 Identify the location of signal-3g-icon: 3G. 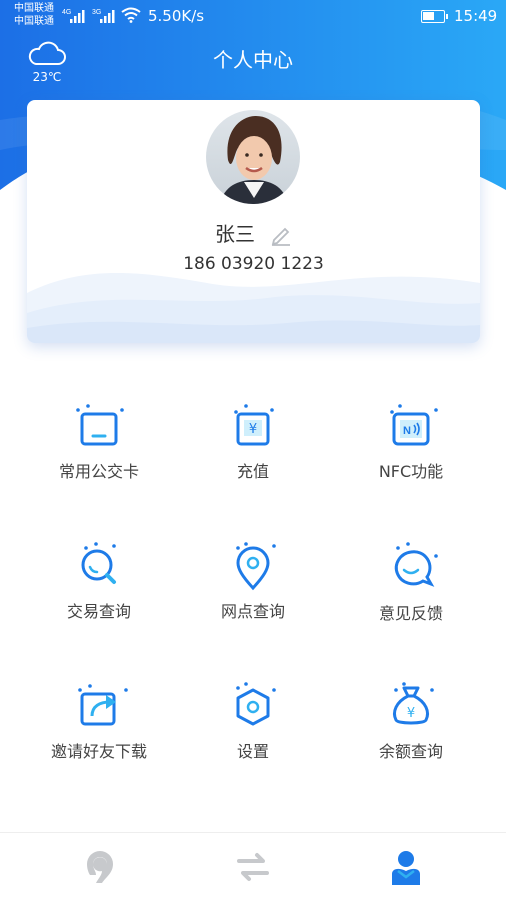
(103, 16).